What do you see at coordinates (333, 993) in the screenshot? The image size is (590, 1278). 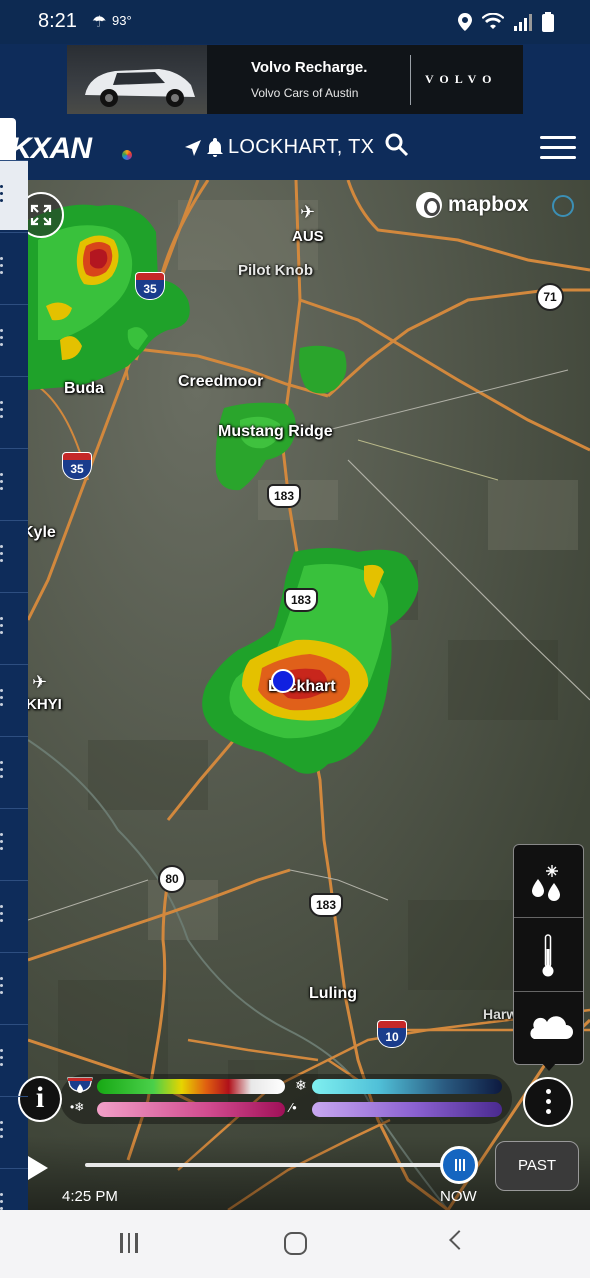 I see `place-luling: Luling` at bounding box center [333, 993].